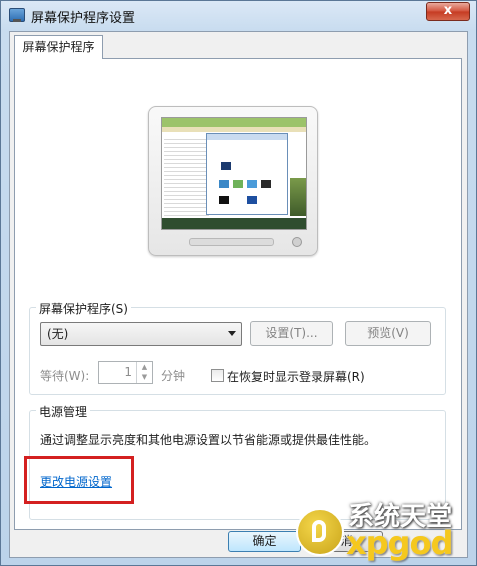 This screenshot has width=477, height=566. I want to click on watermark-en: xpgod, so click(399, 543).